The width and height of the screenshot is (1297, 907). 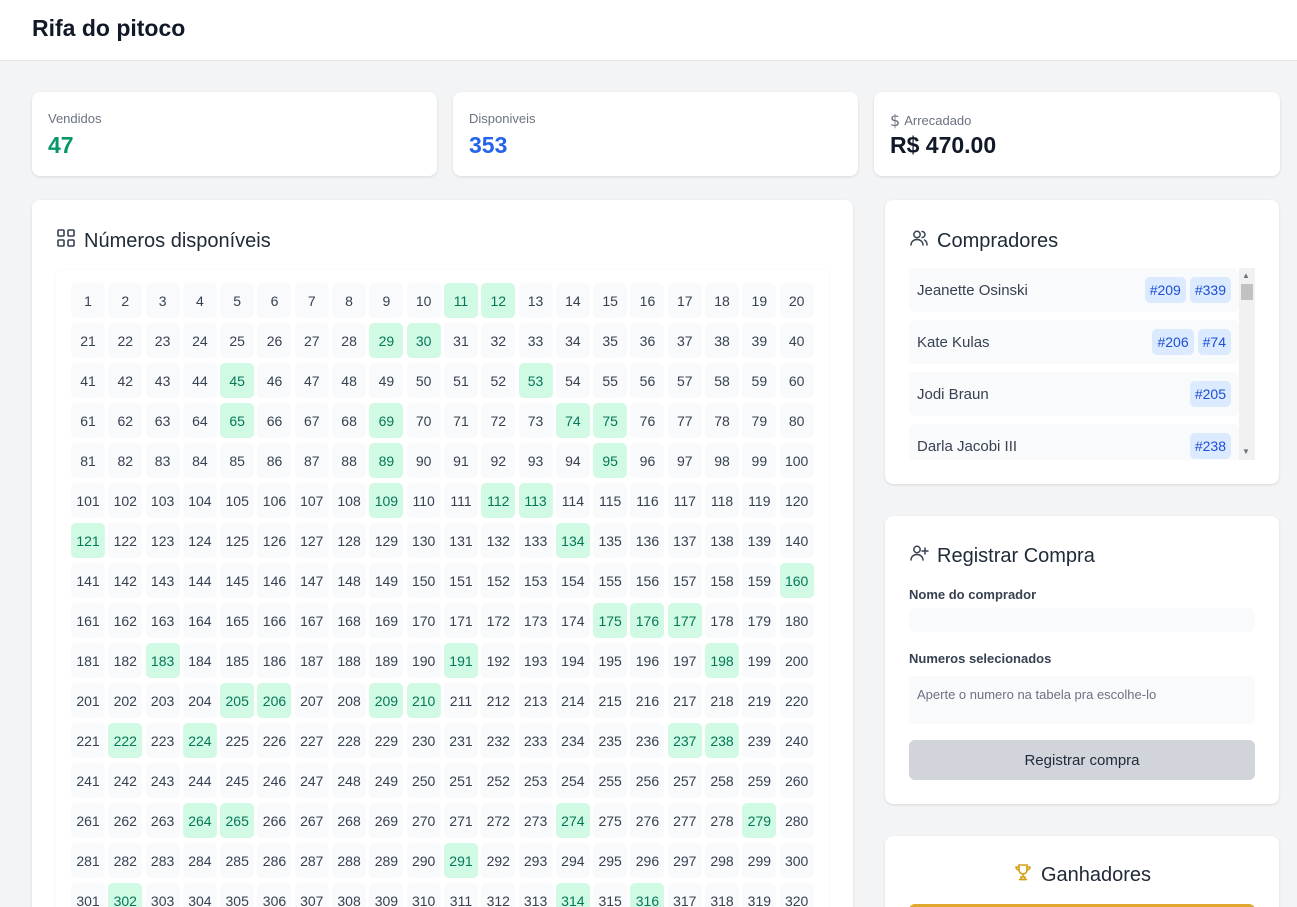 What do you see at coordinates (199, 660) in the screenshot?
I see `number-cell: 184` at bounding box center [199, 660].